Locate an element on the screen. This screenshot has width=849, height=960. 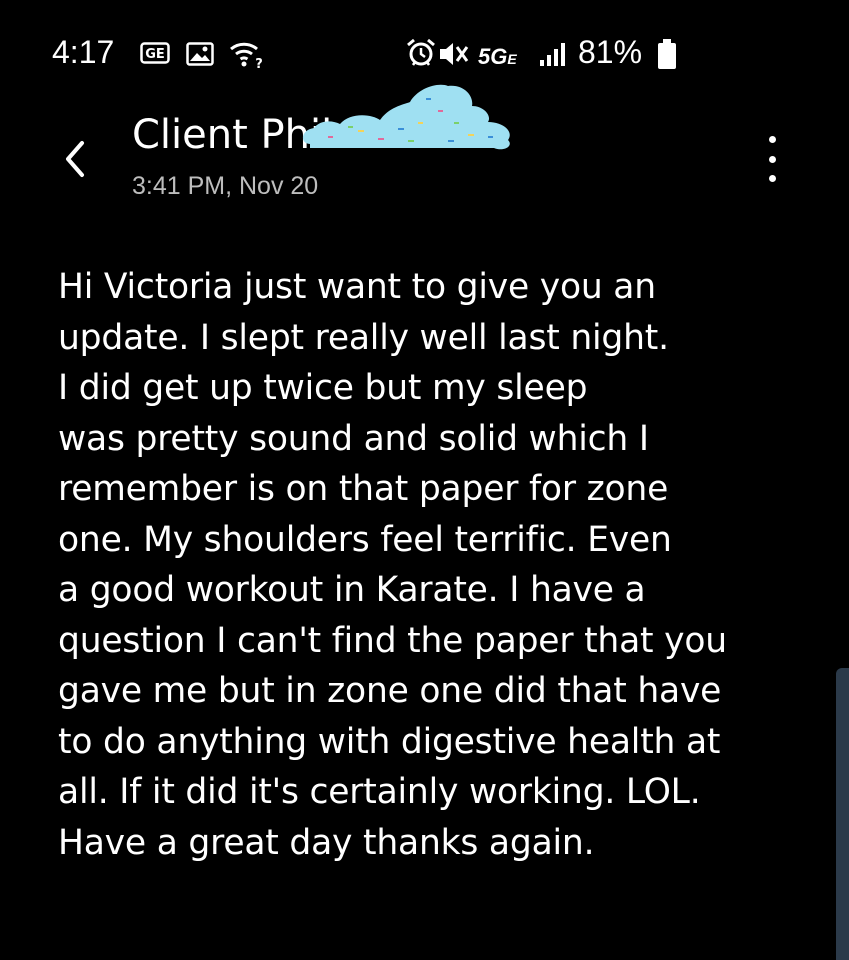
more-vert-icon is located at coordinates (772, 139).